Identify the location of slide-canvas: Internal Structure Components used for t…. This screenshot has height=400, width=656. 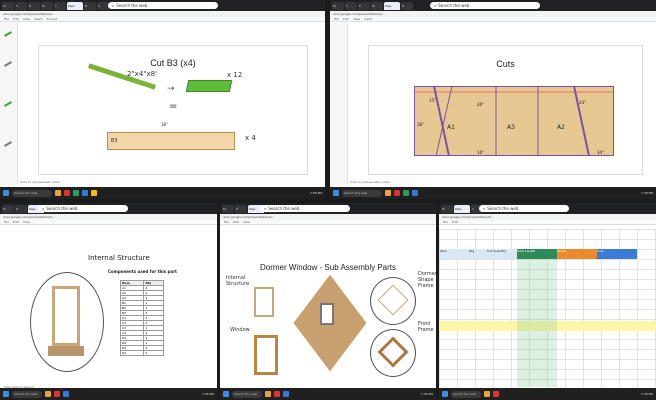
(108, 315).